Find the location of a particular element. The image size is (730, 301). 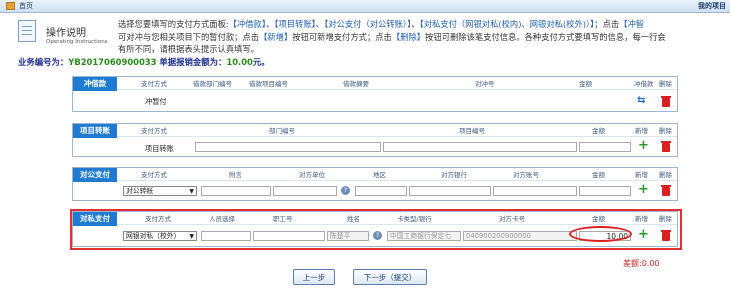

col-header: 对方银行 is located at coordinates (454, 175).